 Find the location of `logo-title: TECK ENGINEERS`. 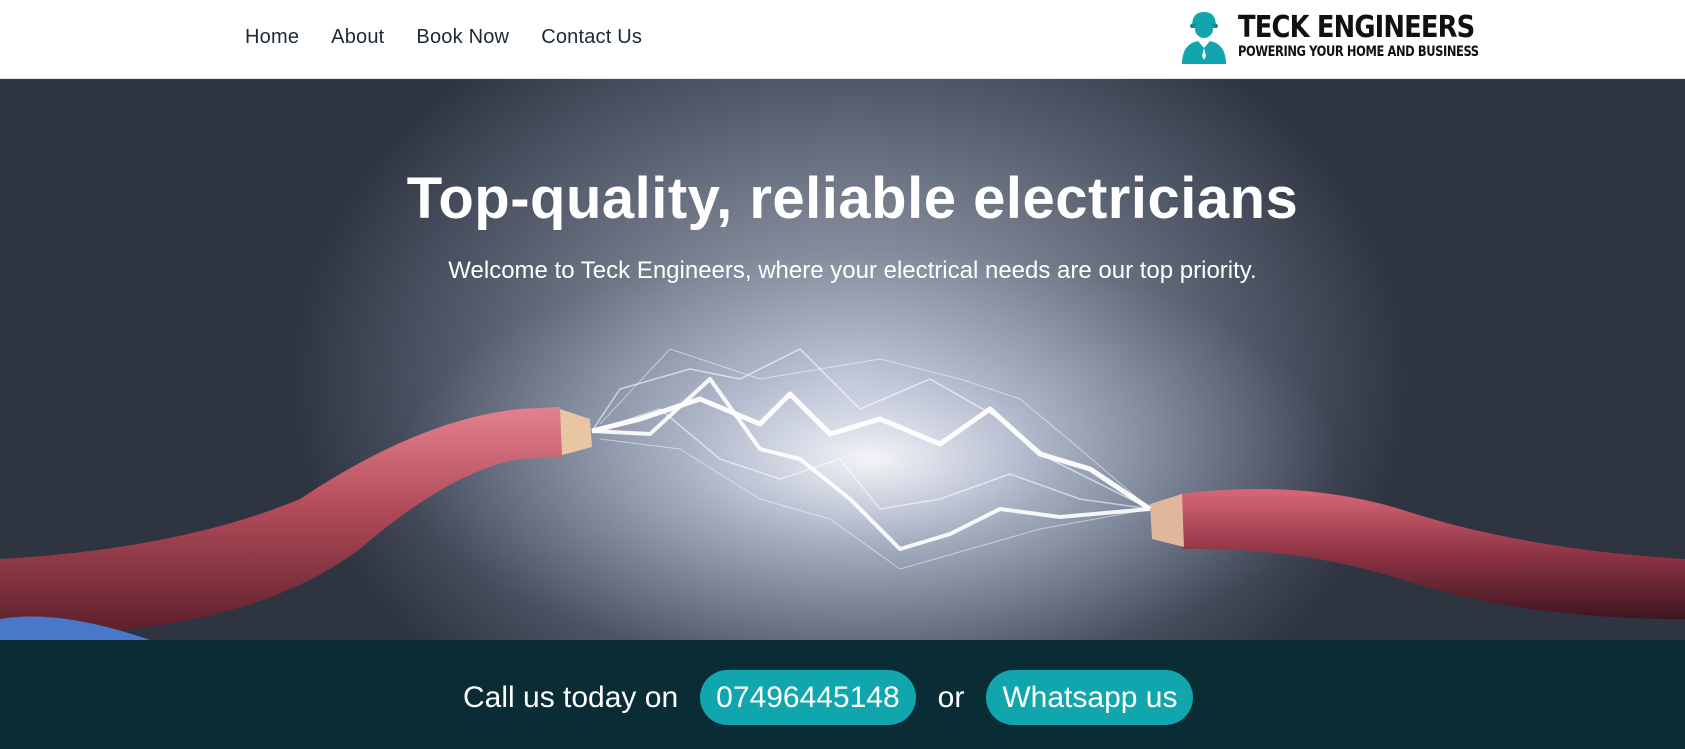

logo-title: TECK ENGINEERS is located at coordinates (1356, 27).